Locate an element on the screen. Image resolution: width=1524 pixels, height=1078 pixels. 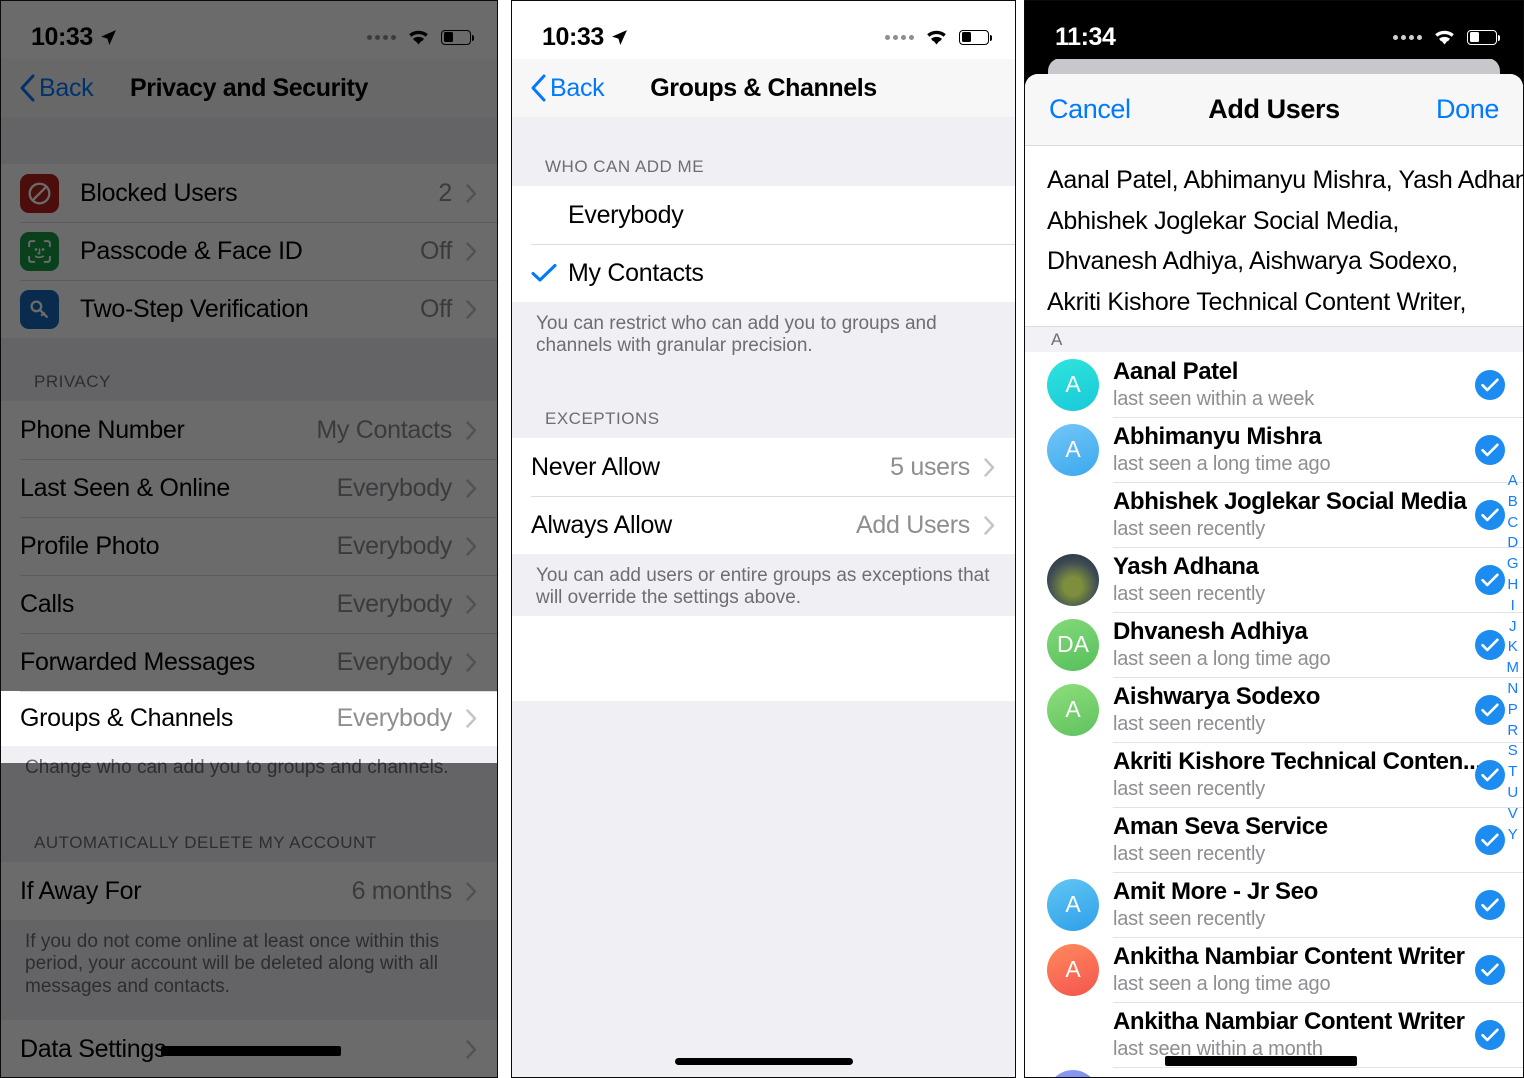
alpha-index-letter: I is located at coordinates (1513, 606).